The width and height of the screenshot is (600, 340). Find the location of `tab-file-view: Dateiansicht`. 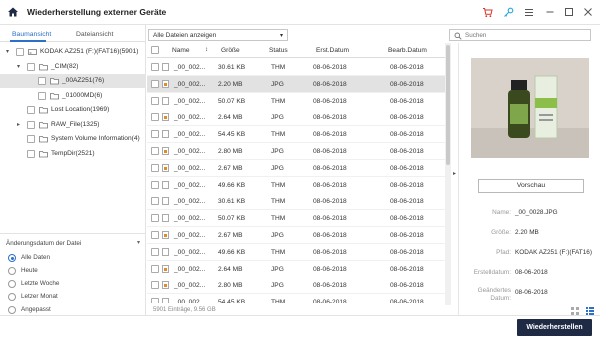

tab-file-view: Dateiansicht is located at coordinates (94, 34).